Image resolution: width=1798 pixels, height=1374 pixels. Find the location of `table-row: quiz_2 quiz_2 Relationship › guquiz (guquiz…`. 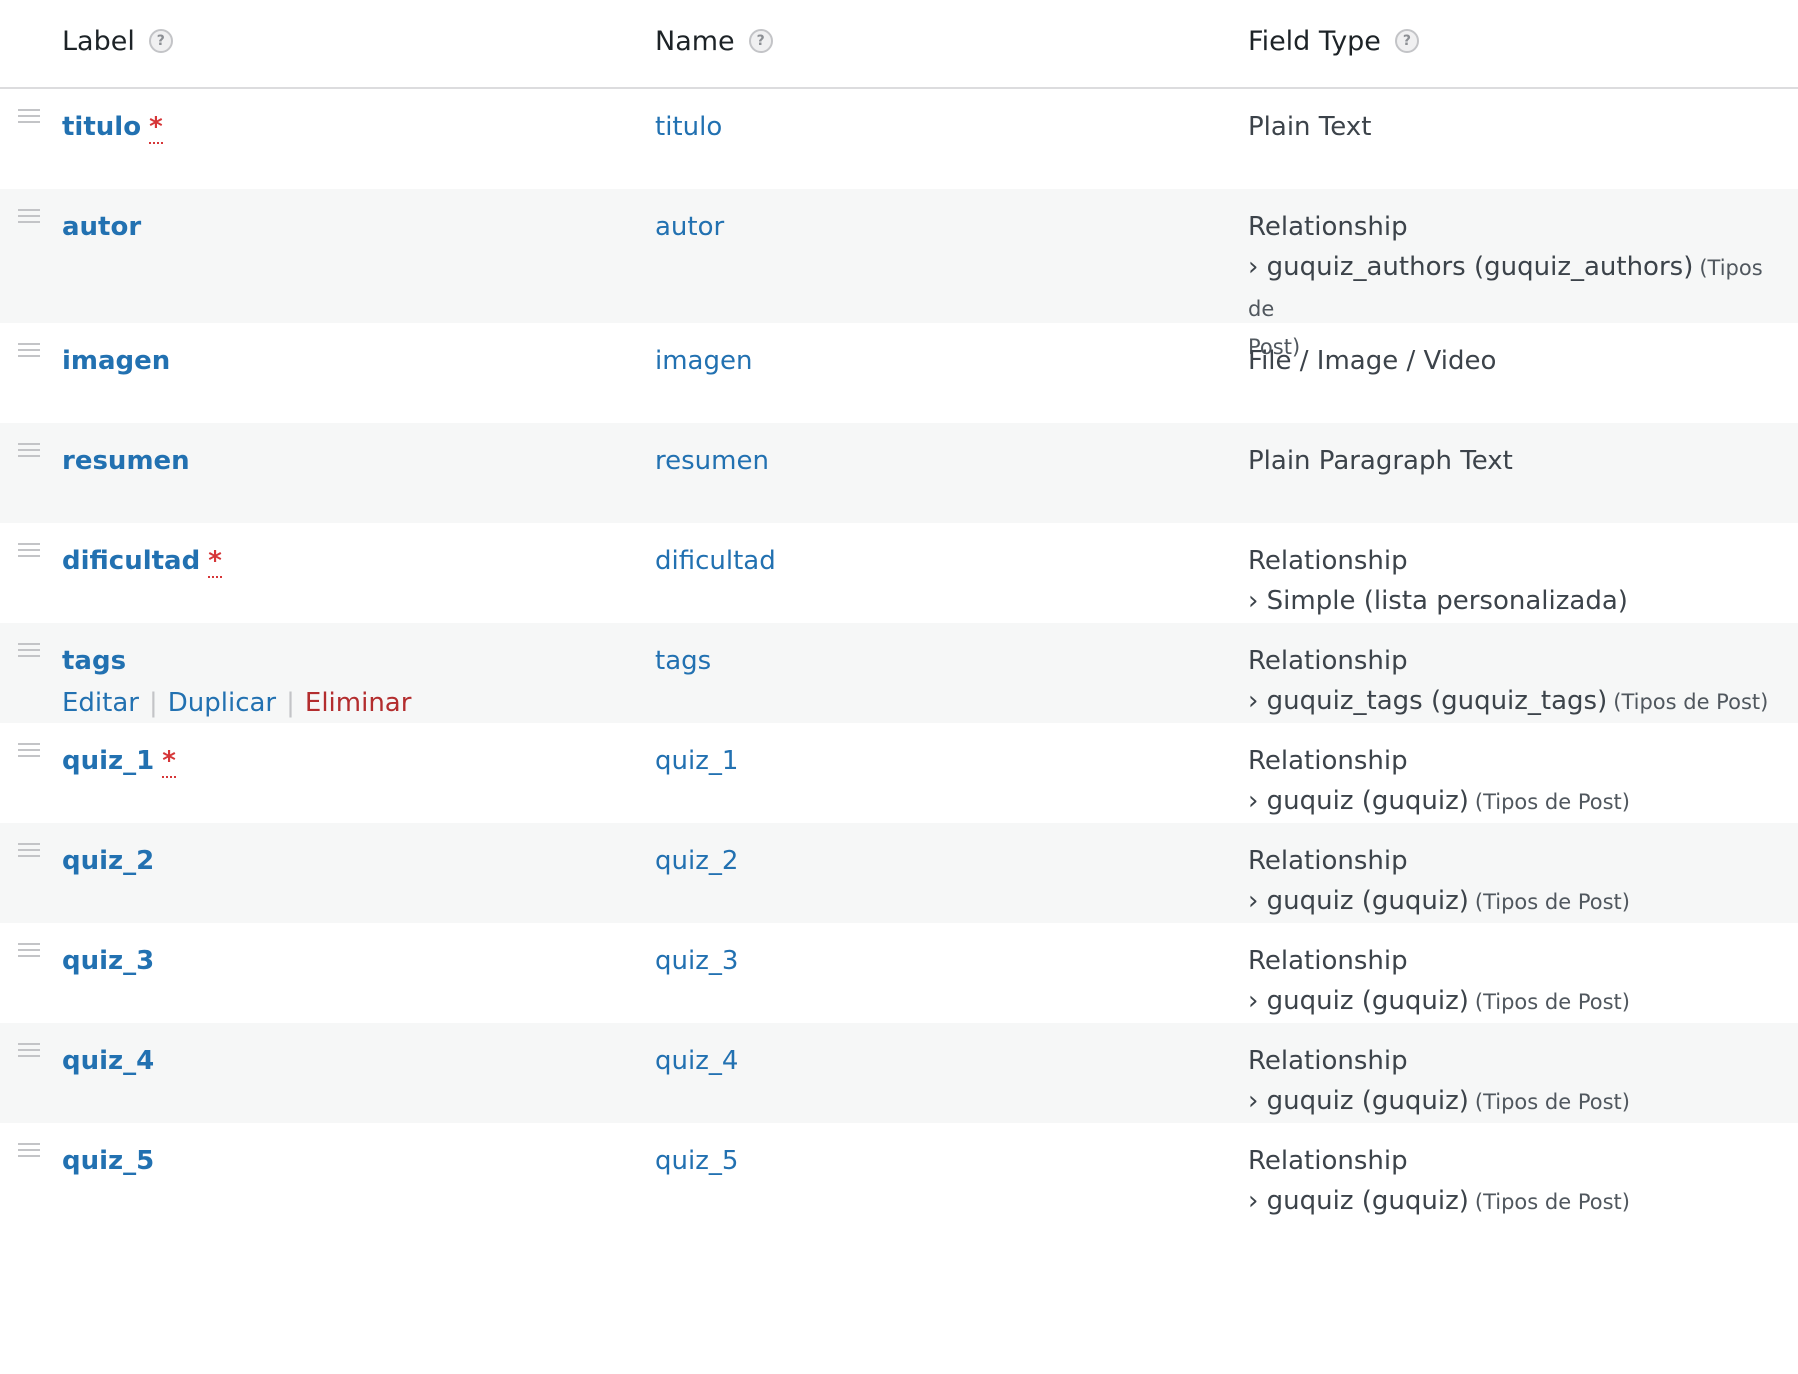

table-row: quiz_2 quiz_2 Relationship › guquiz (guquiz… is located at coordinates (899, 873).